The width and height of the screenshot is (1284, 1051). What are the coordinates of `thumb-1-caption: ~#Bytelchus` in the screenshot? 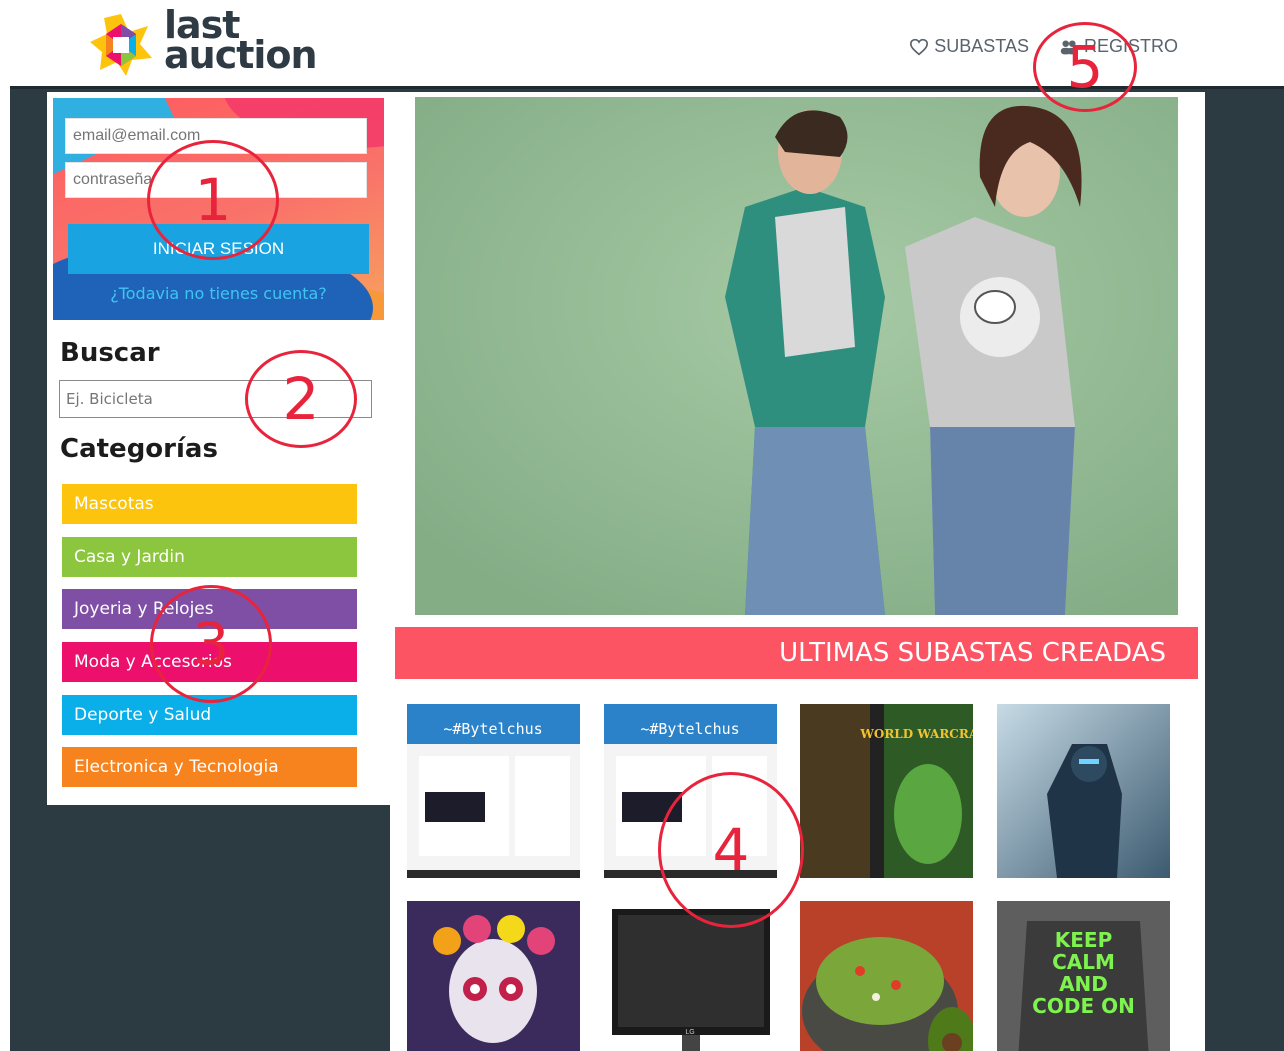 It's located at (492, 729).